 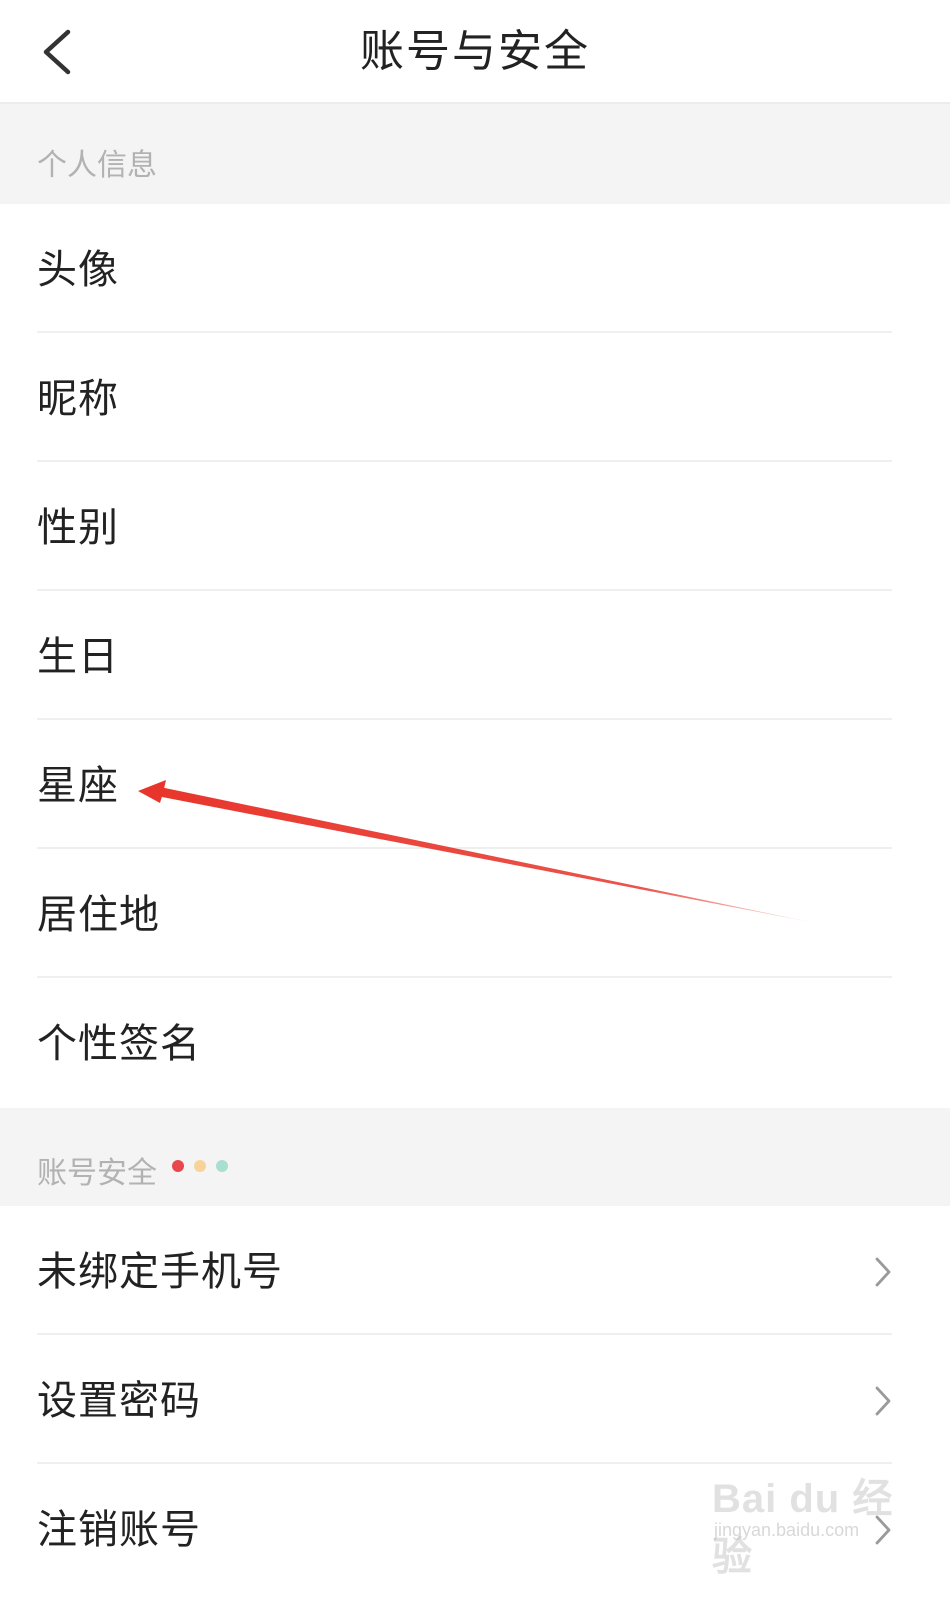 I want to click on list-item-nickname: 昵称, so click(x=475, y=397).